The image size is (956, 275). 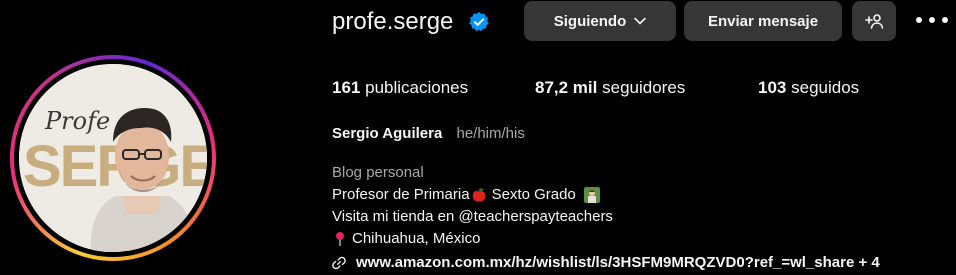 I want to click on posts-label: publicaciones, so click(x=417, y=87).